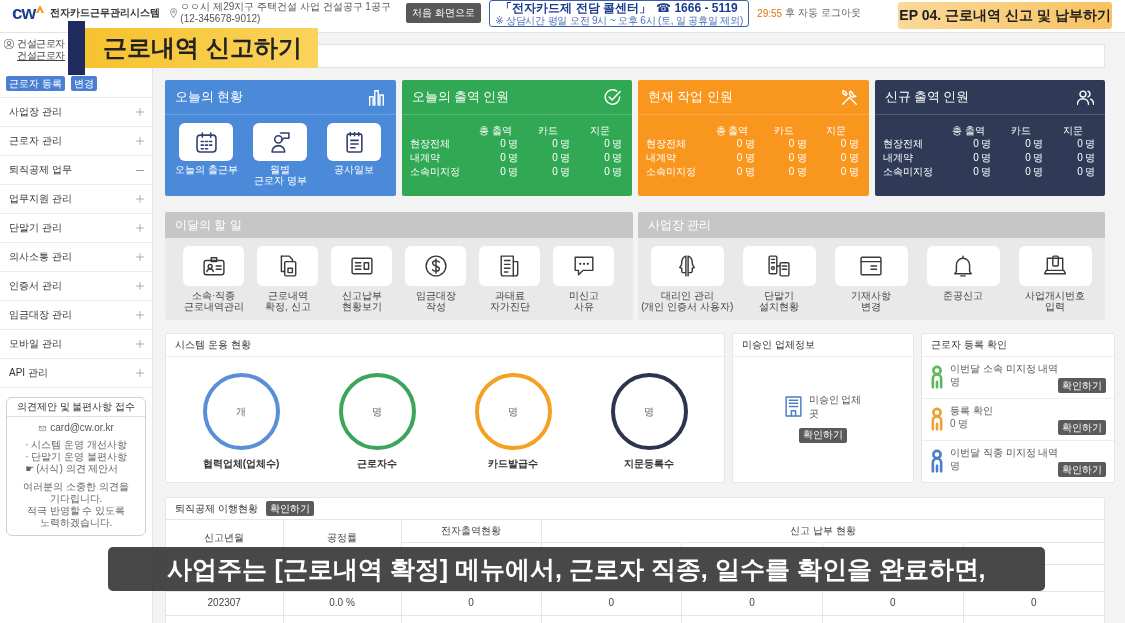 This screenshot has width=1125, height=623. I want to click on item-label: 이번달 소속 미지정 내역, so click(1004, 368).